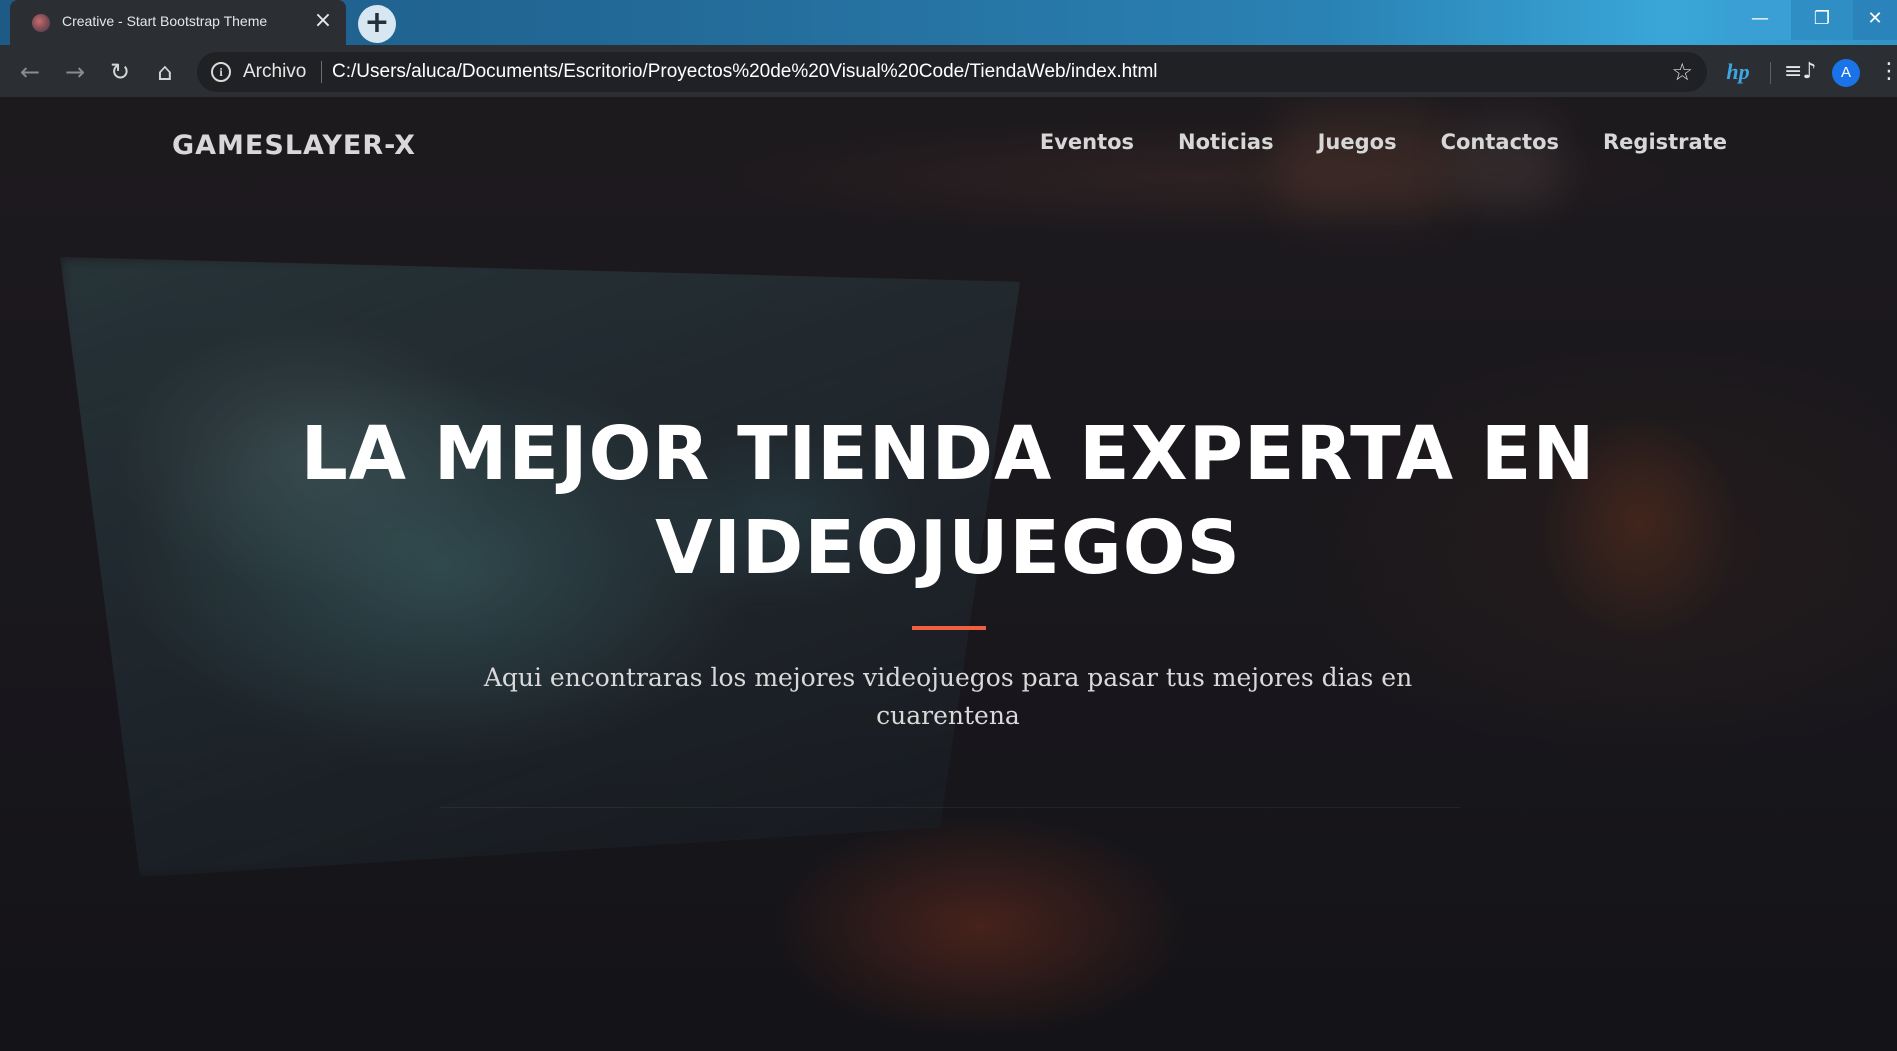  I want to click on omnibox-divider, so click(321, 72).